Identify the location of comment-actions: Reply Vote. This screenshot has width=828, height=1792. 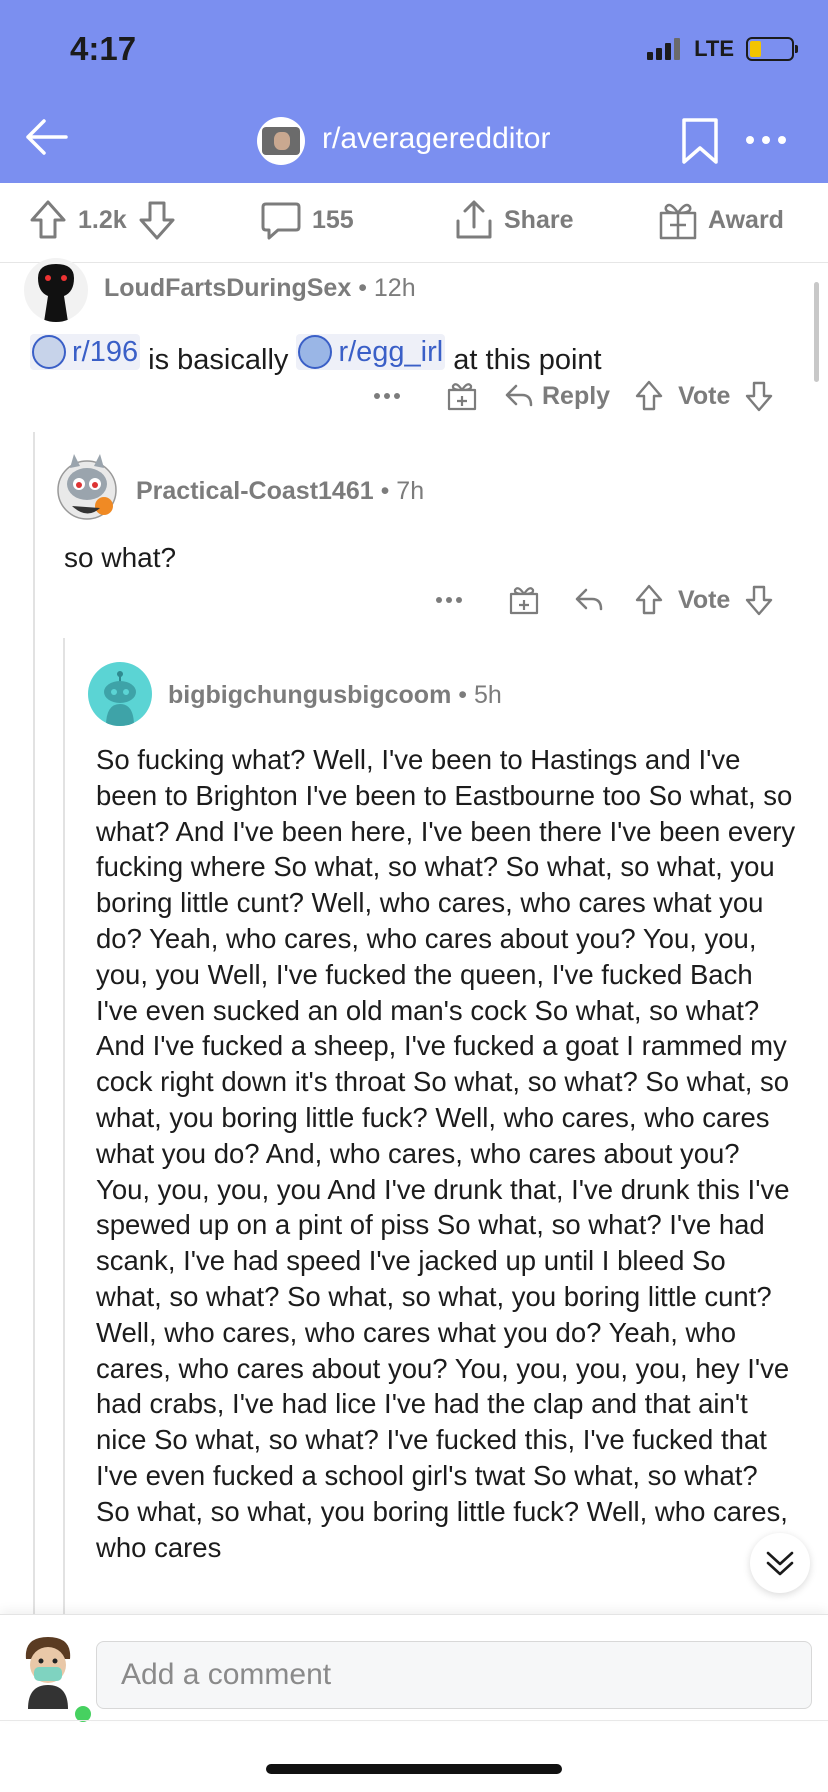
(573, 396).